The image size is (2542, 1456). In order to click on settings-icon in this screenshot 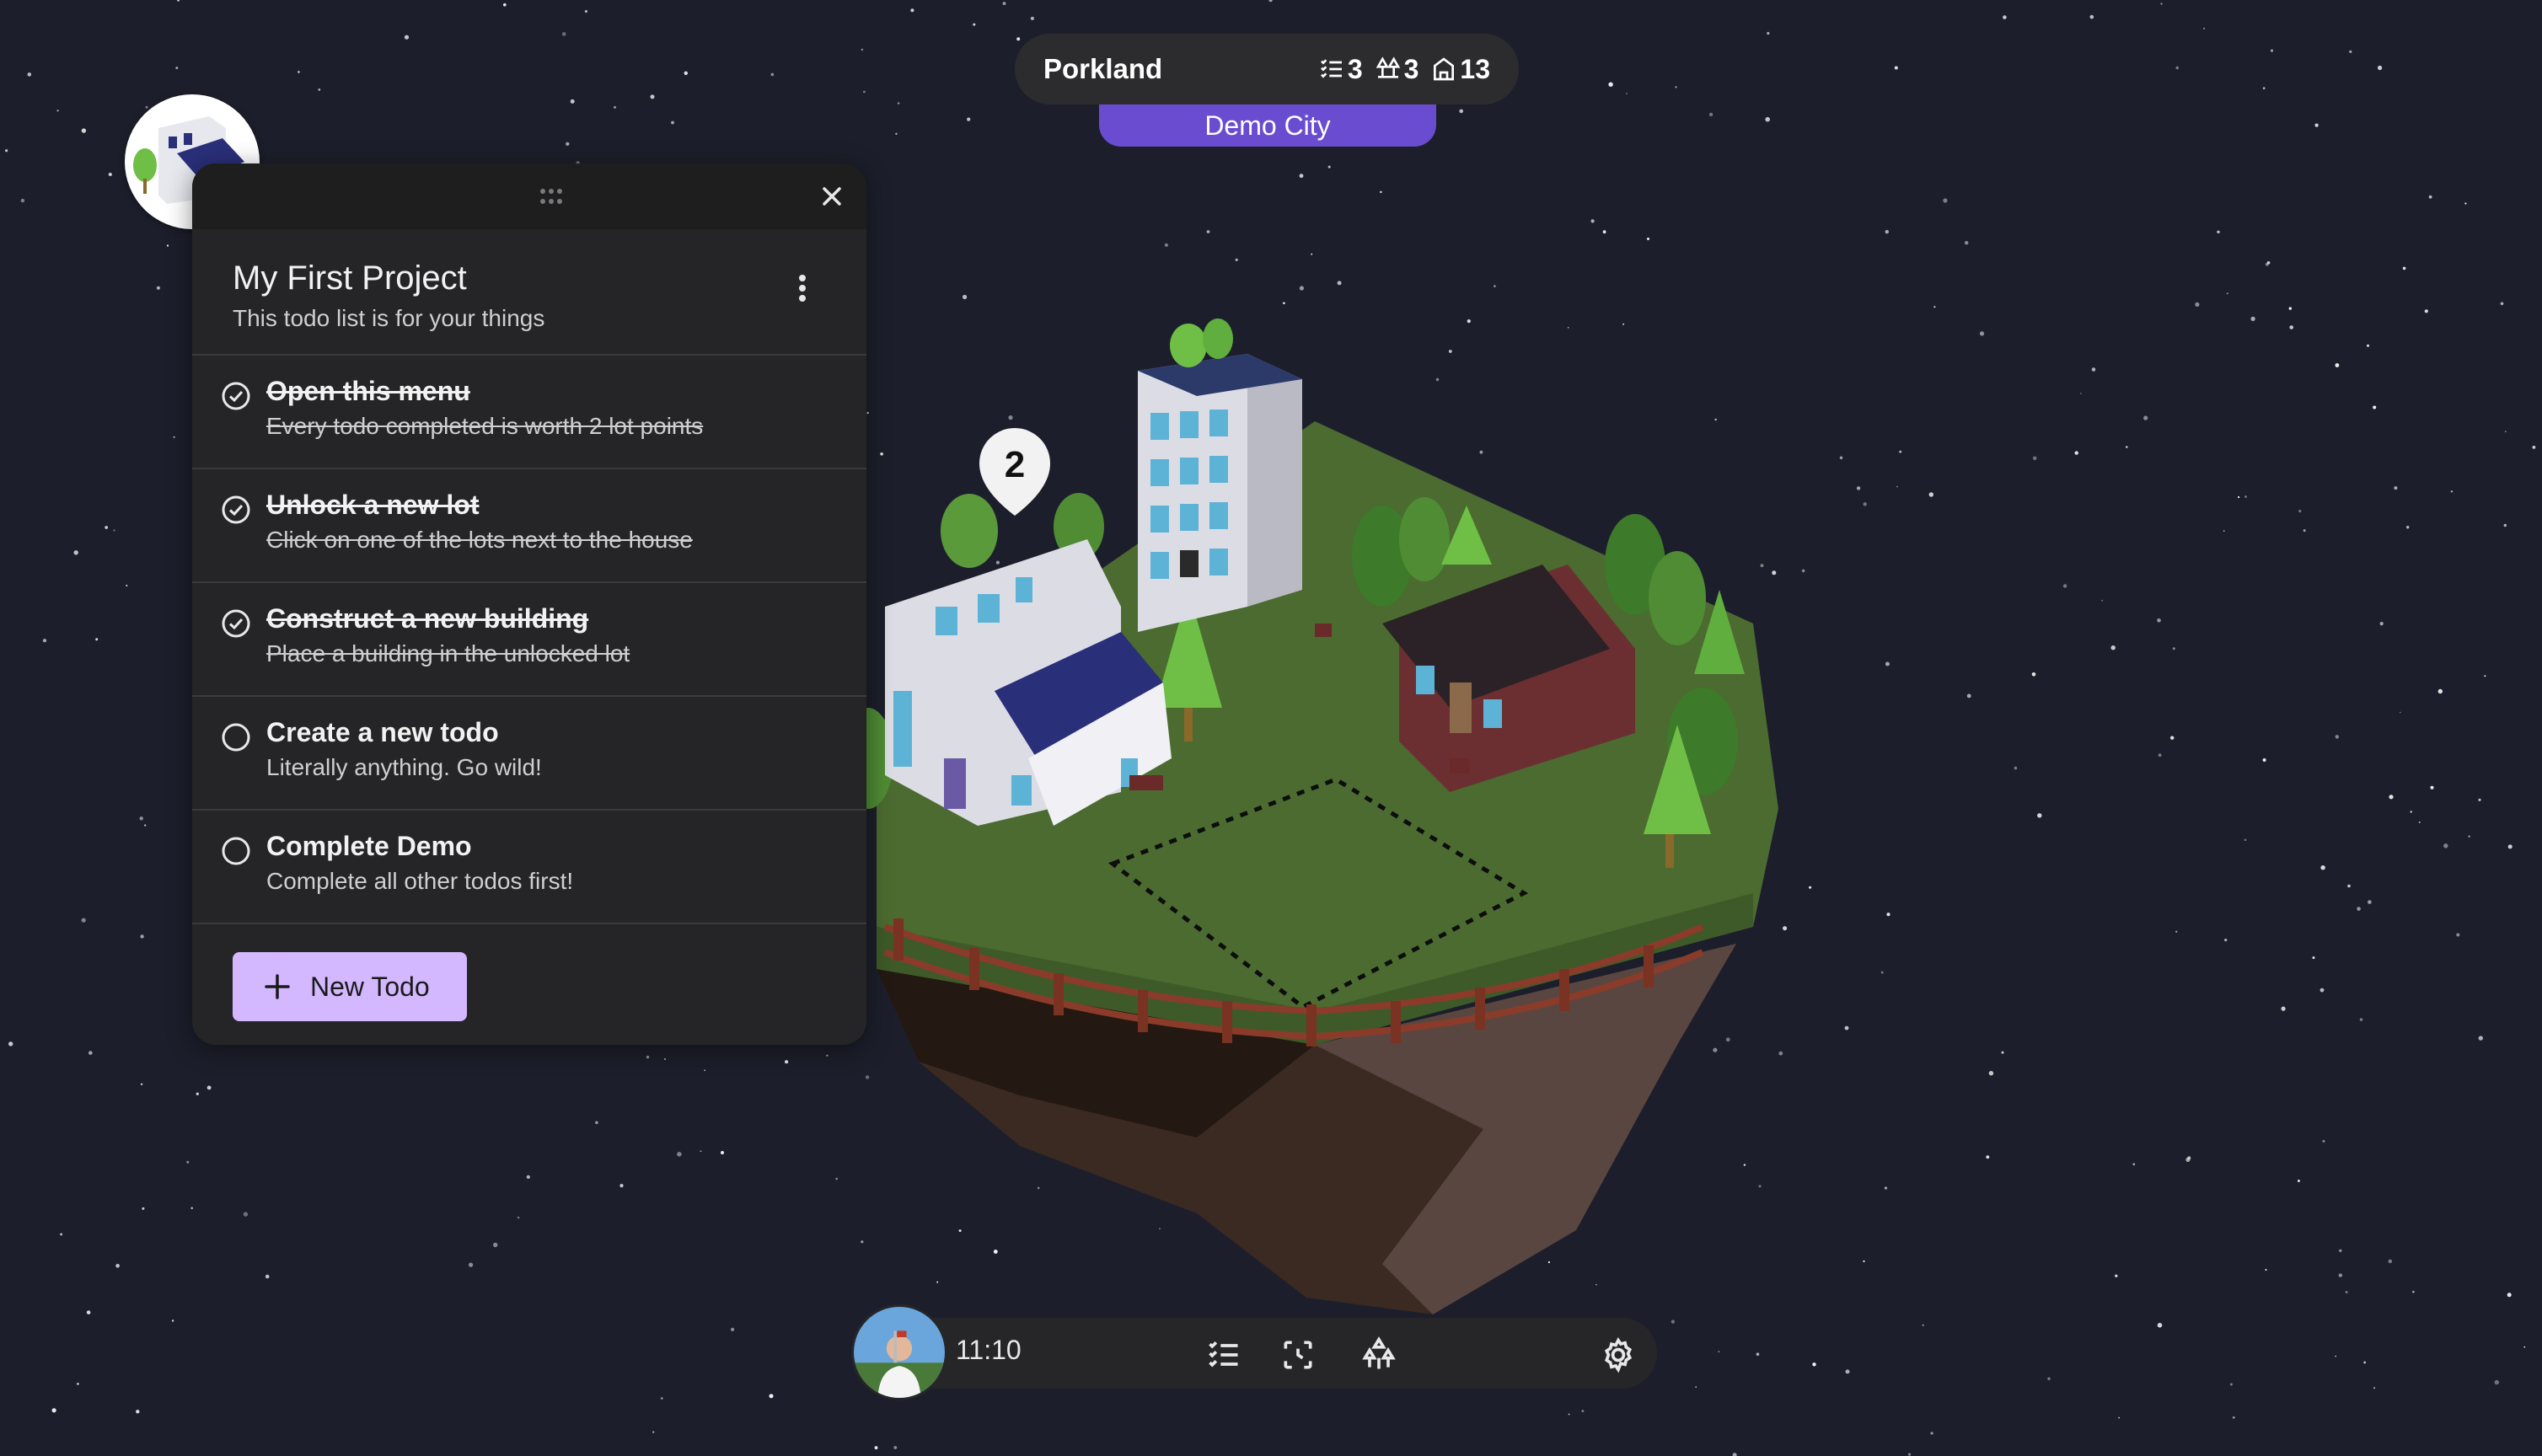, I will do `click(1619, 1354)`.